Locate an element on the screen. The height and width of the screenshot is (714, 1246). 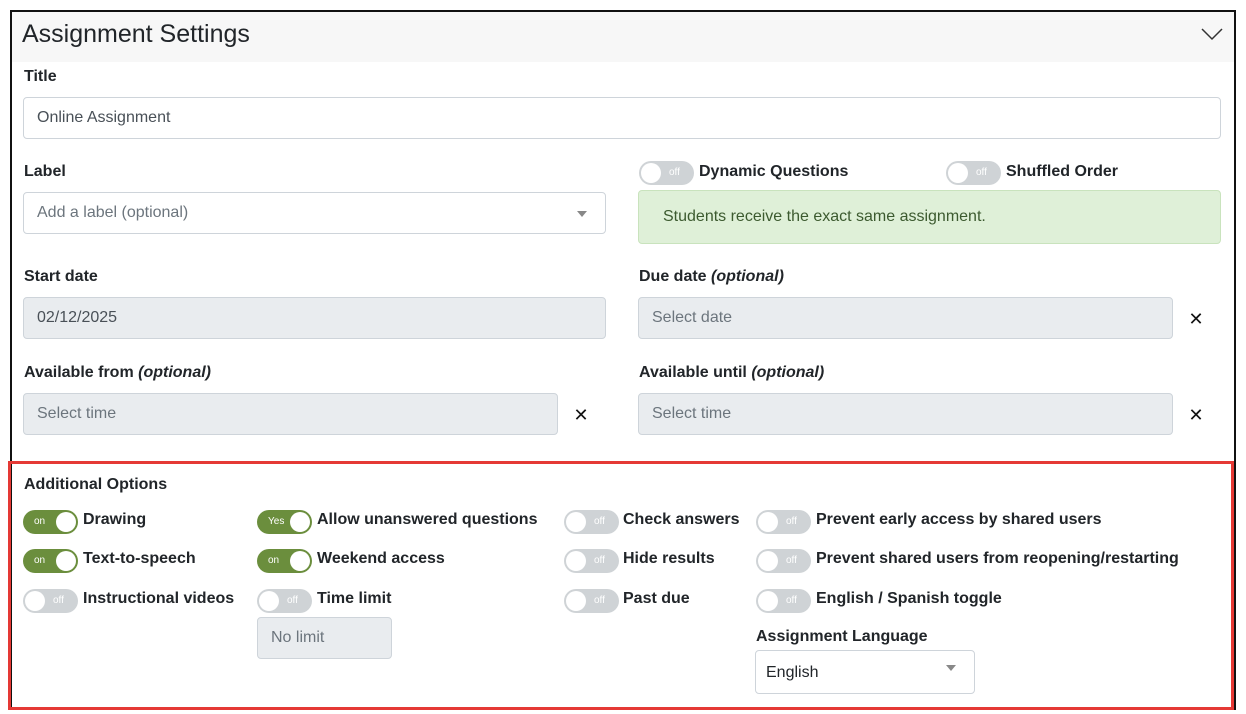
clear-available-from-icon: ✕ is located at coordinates (581, 415).